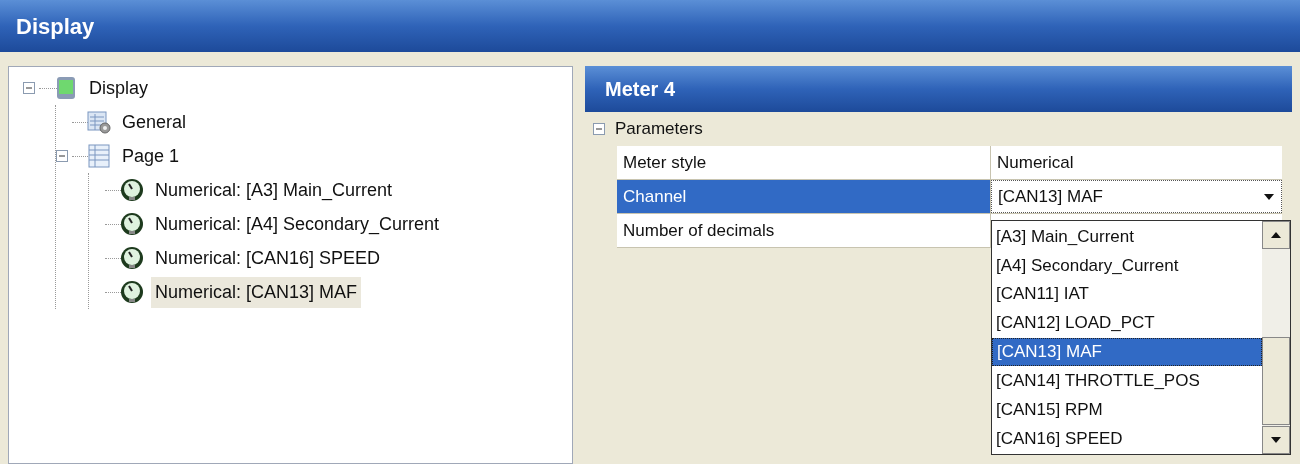 This screenshot has width=1300, height=464. I want to click on dropdown-option: [A4] Secondary_Current, so click(1127, 265).